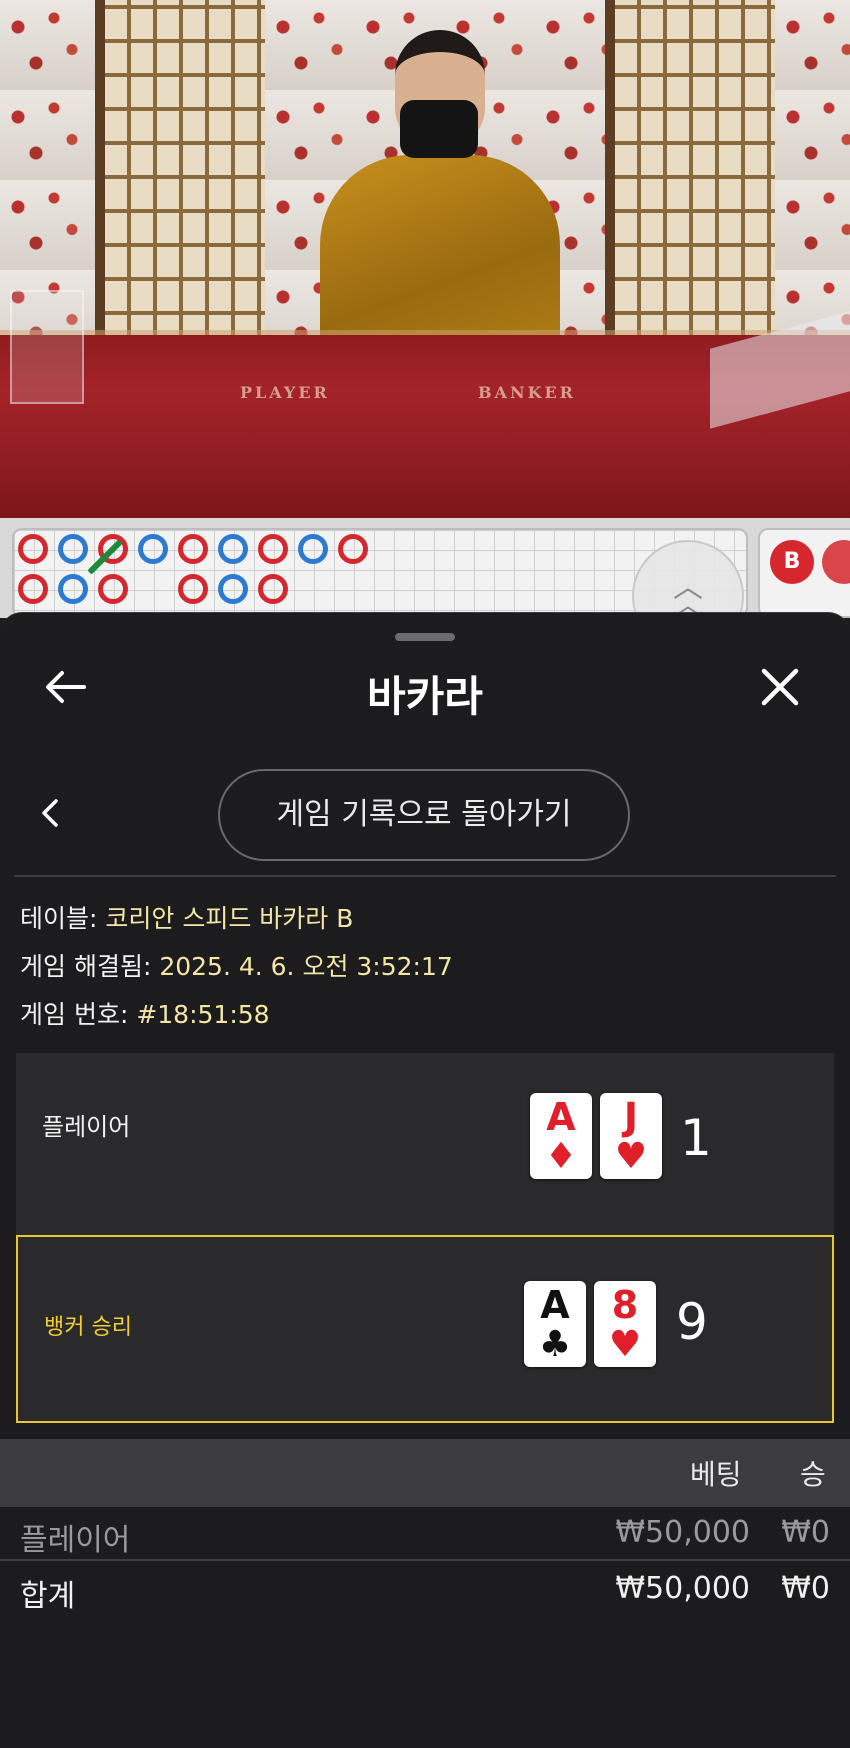 This screenshot has width=850, height=1748. Describe the element at coordinates (425, 1473) in the screenshot. I see `bet-table-header: 베팅 승` at that location.